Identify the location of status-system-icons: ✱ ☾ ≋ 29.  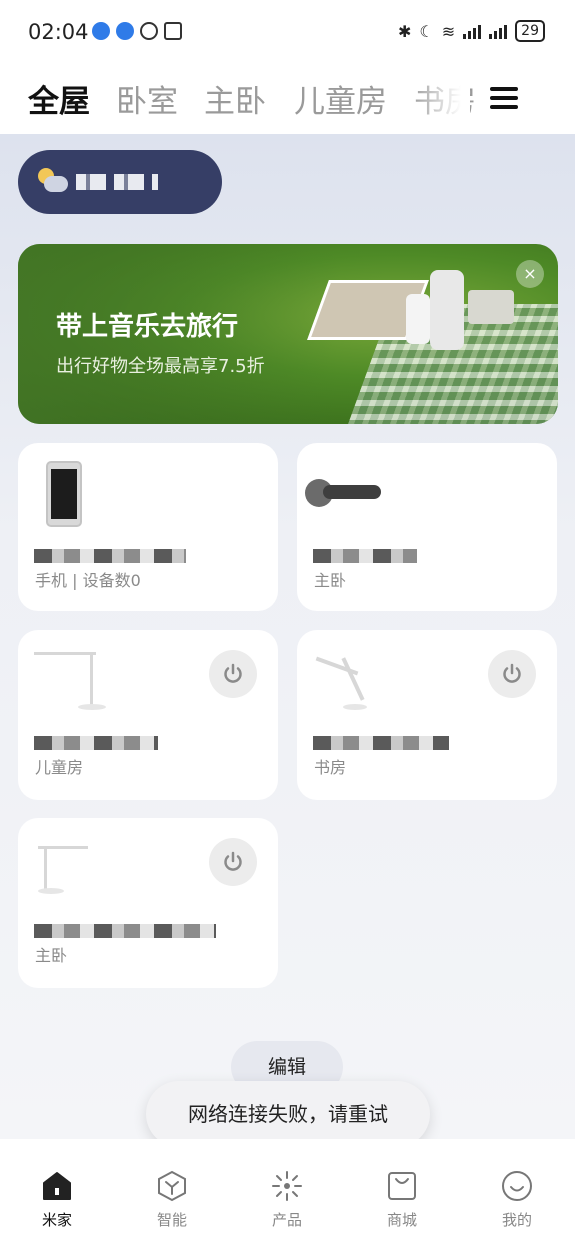
(471, 31).